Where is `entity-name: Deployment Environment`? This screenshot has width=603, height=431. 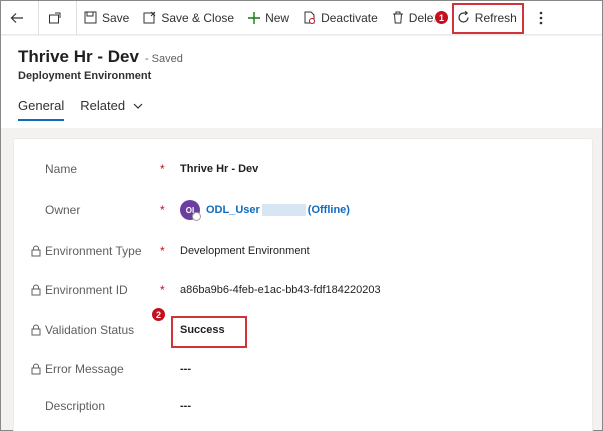 entity-name: Deployment Environment is located at coordinates (85, 76).